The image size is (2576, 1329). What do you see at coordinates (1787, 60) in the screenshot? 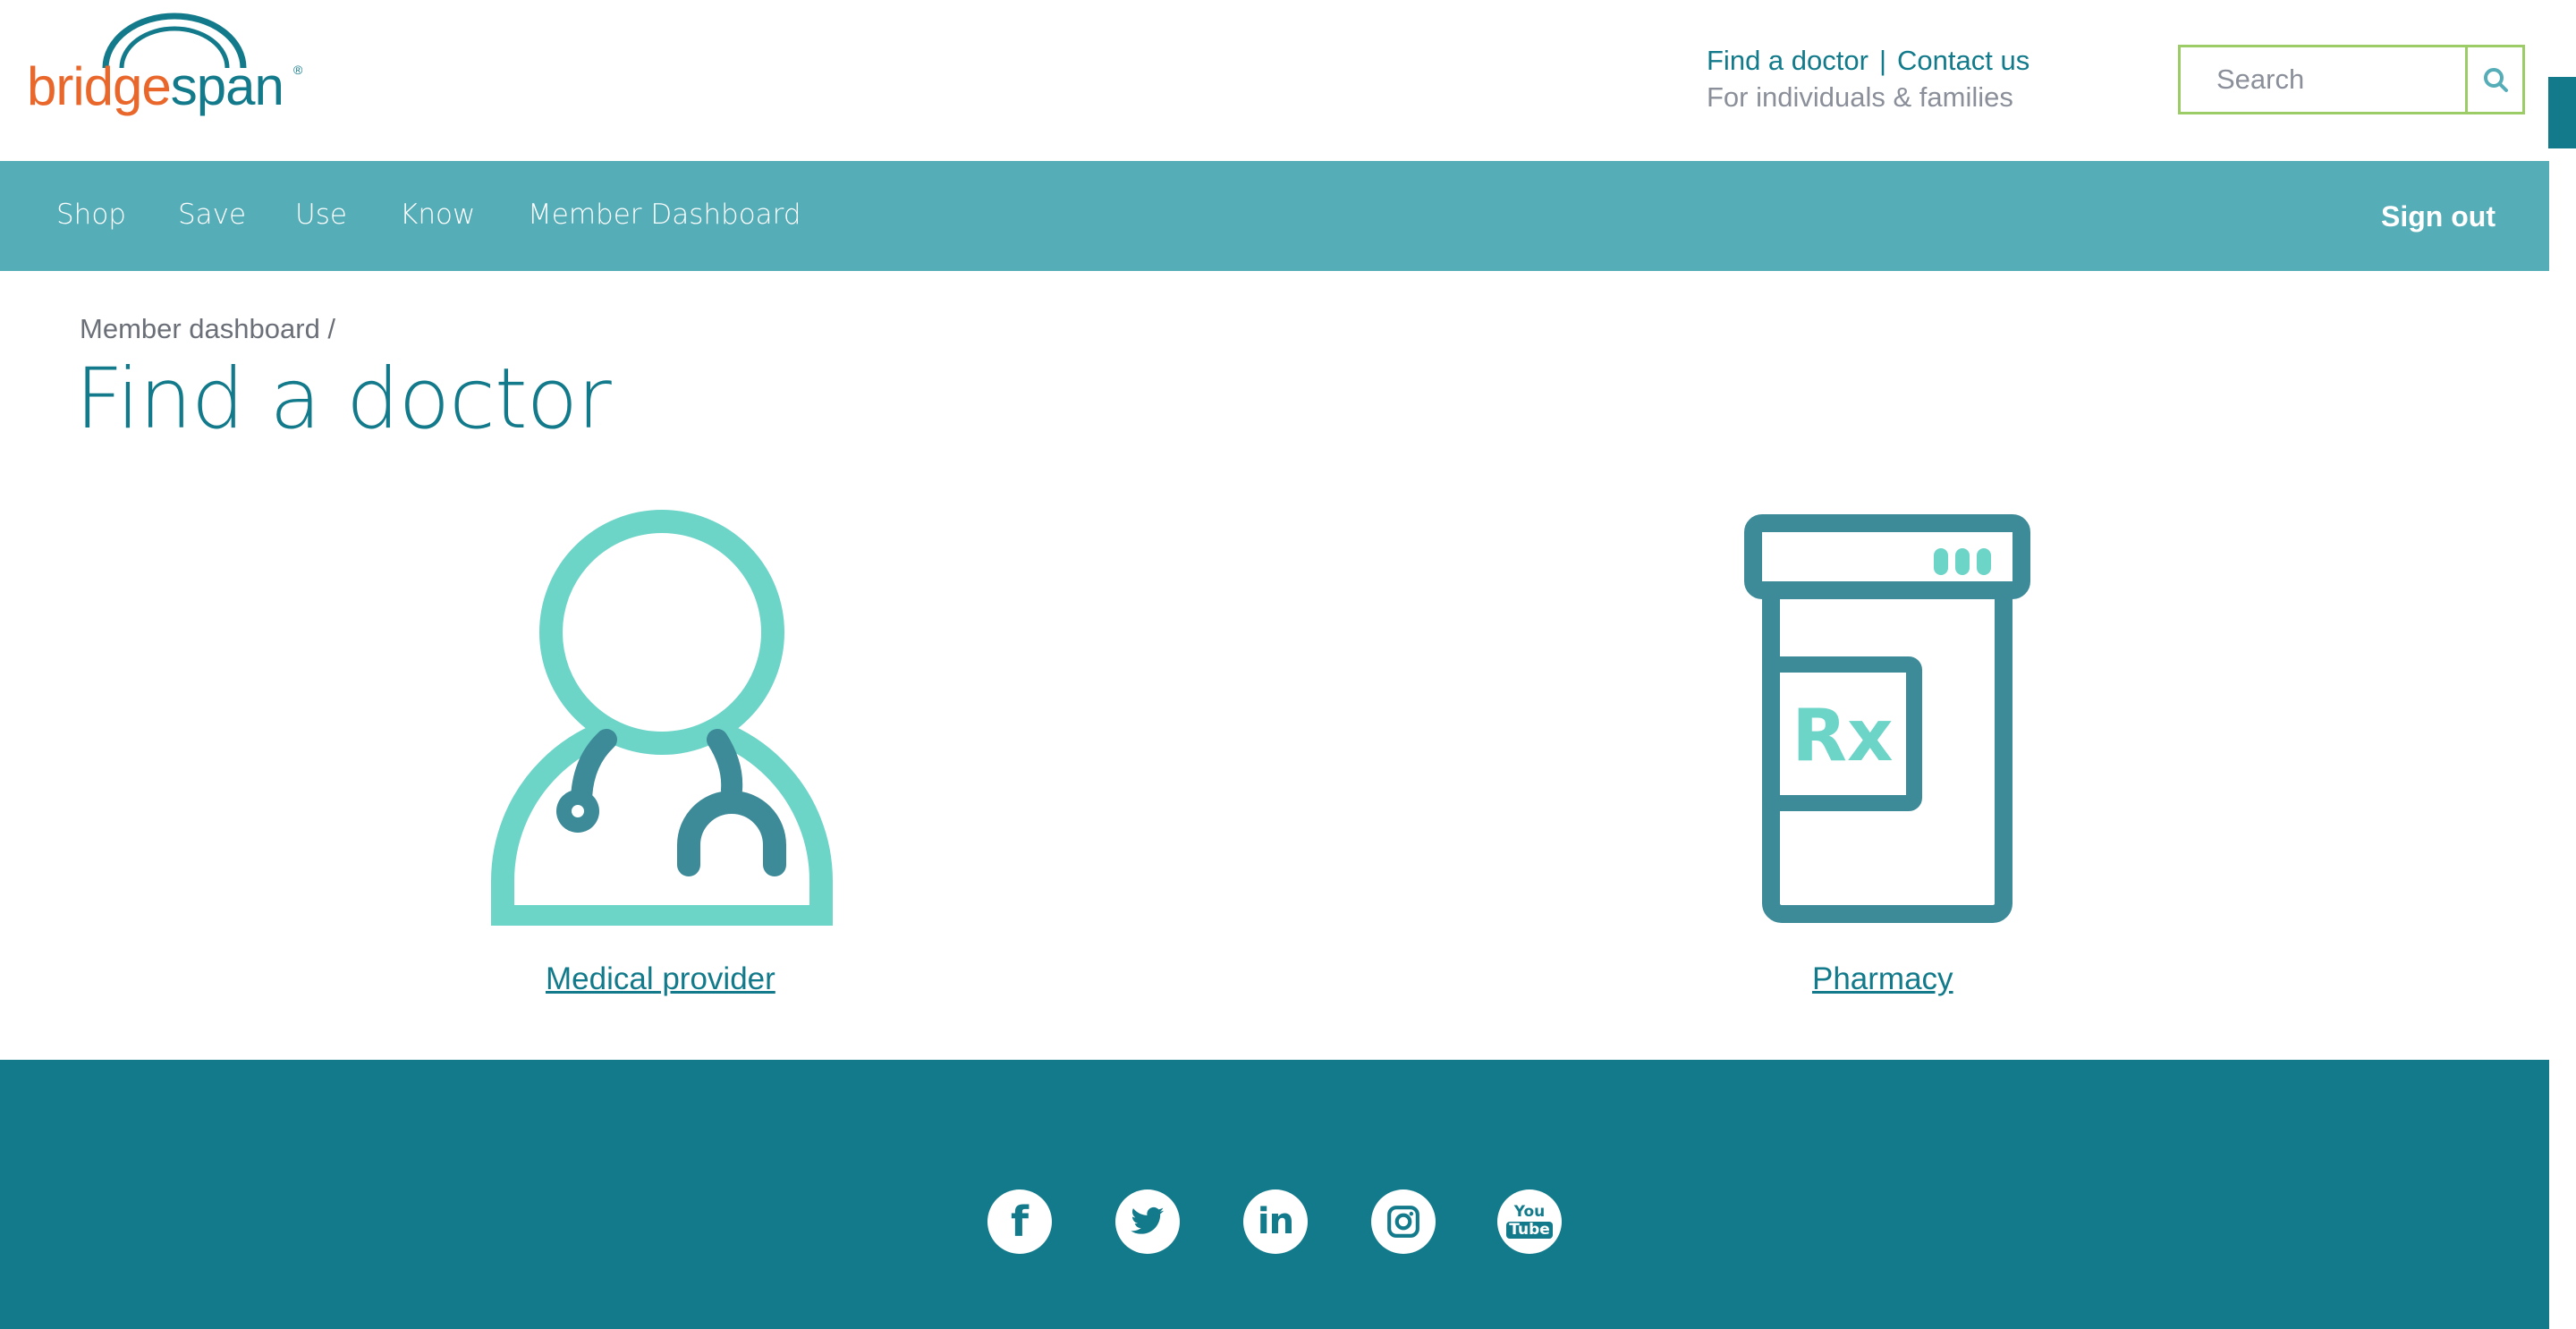
I see `find-a-doctor-link: Find a doctor` at bounding box center [1787, 60].